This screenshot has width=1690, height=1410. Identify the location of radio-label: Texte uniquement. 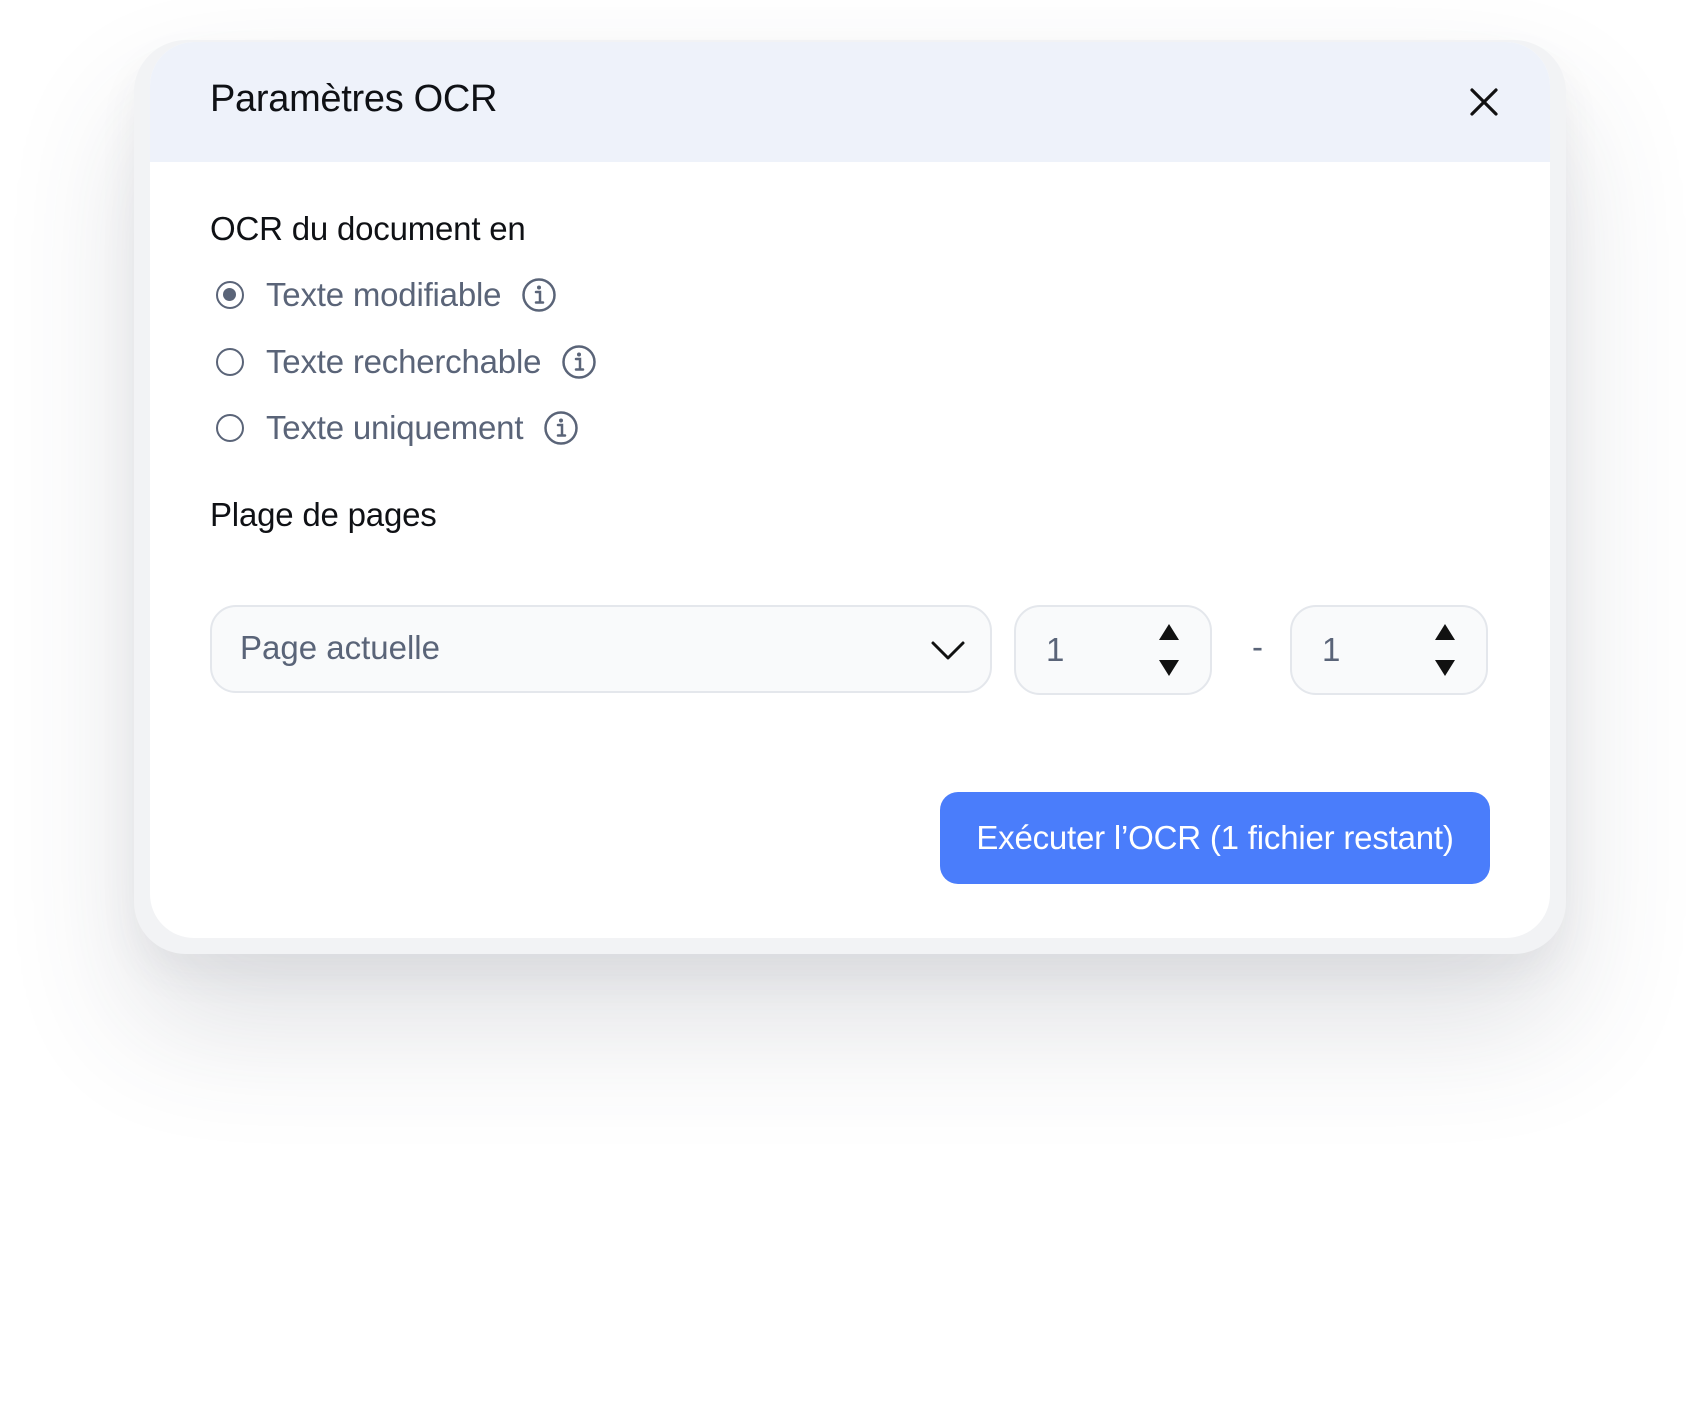
(395, 427).